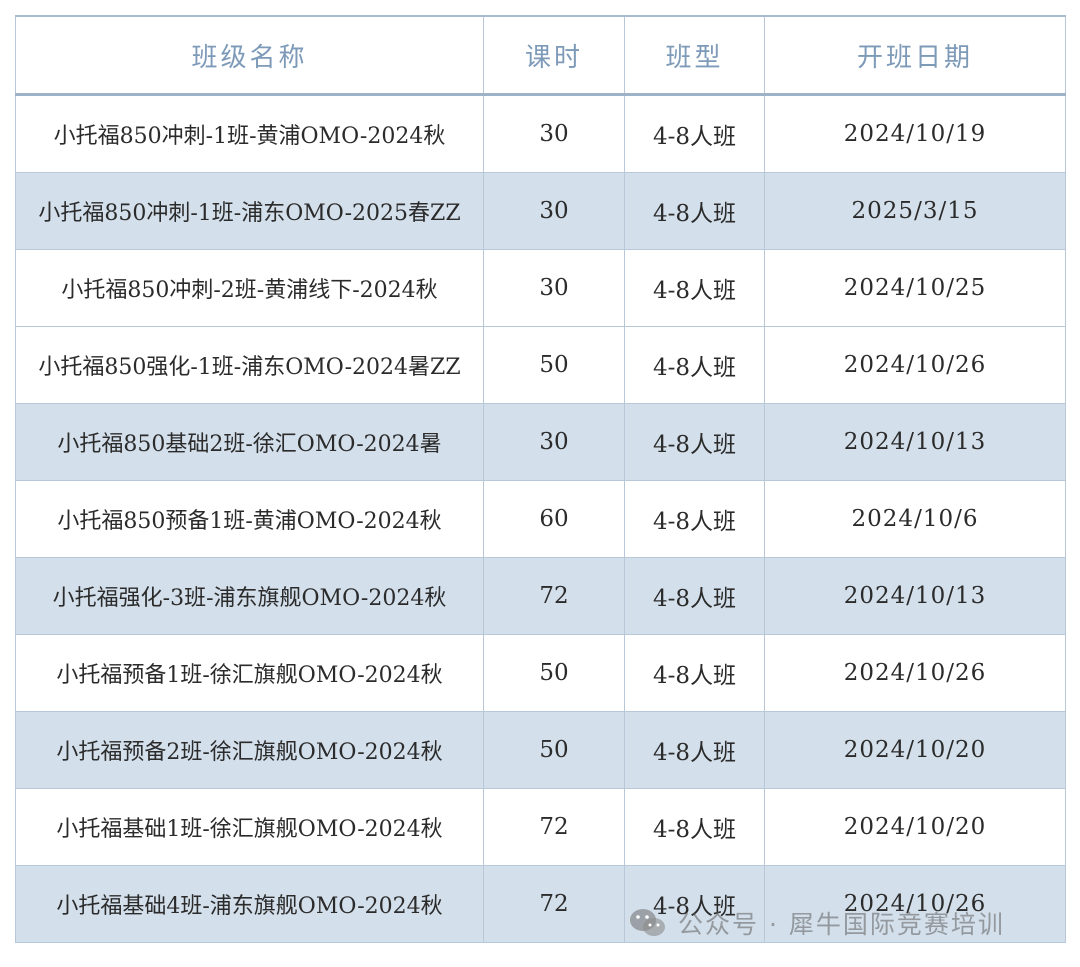 The width and height of the screenshot is (1080, 967). What do you see at coordinates (249, 519) in the screenshot?
I see `cell-class-name: 小托福850预备1班-黄浦OMO-2024秋` at bounding box center [249, 519].